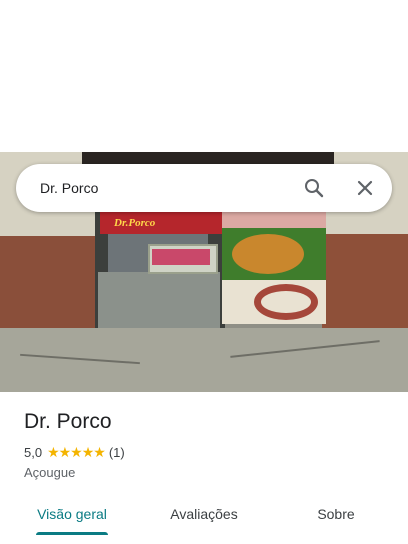 The width and height of the screenshot is (408, 544). What do you see at coordinates (204, 188) in the screenshot?
I see `search-bar: Dr. Porco` at bounding box center [204, 188].